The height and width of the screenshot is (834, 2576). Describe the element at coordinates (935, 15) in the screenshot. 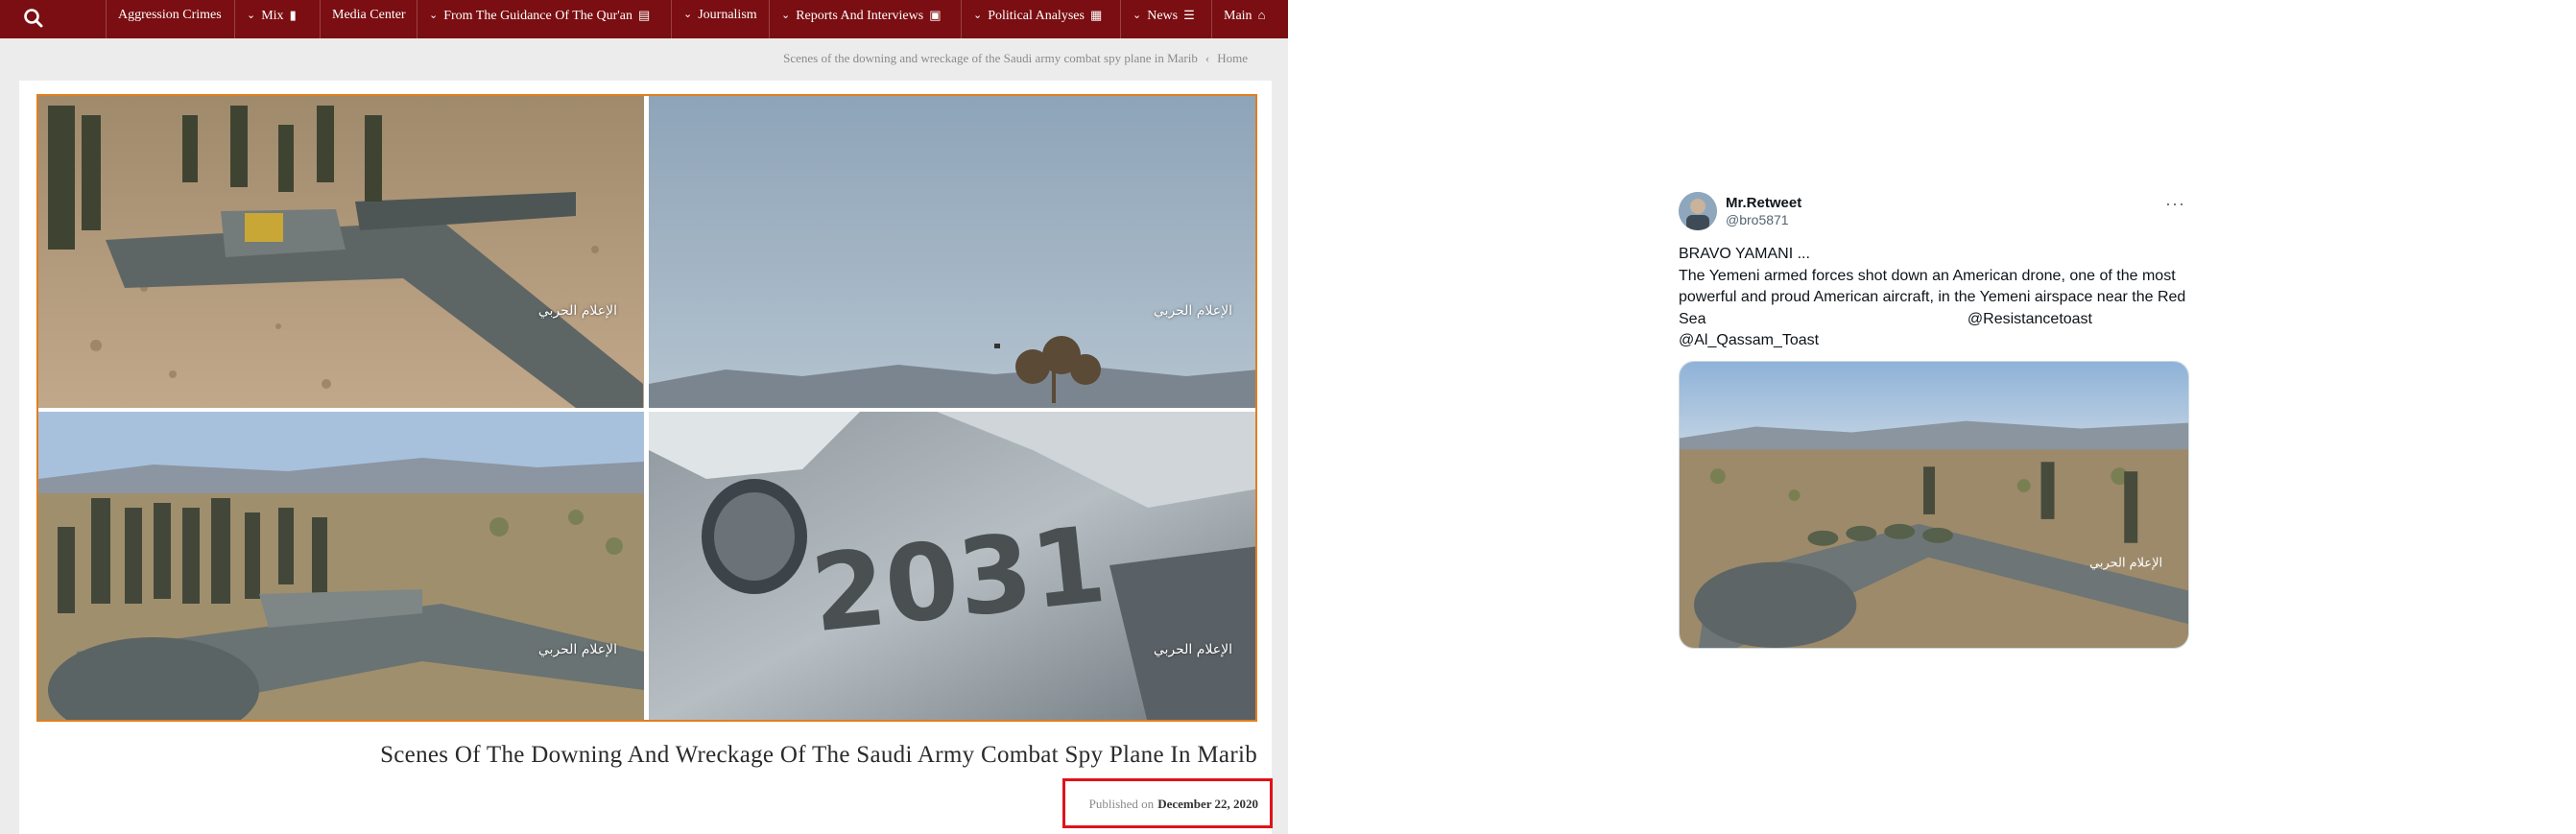

I see `card-icon: ▣` at that location.